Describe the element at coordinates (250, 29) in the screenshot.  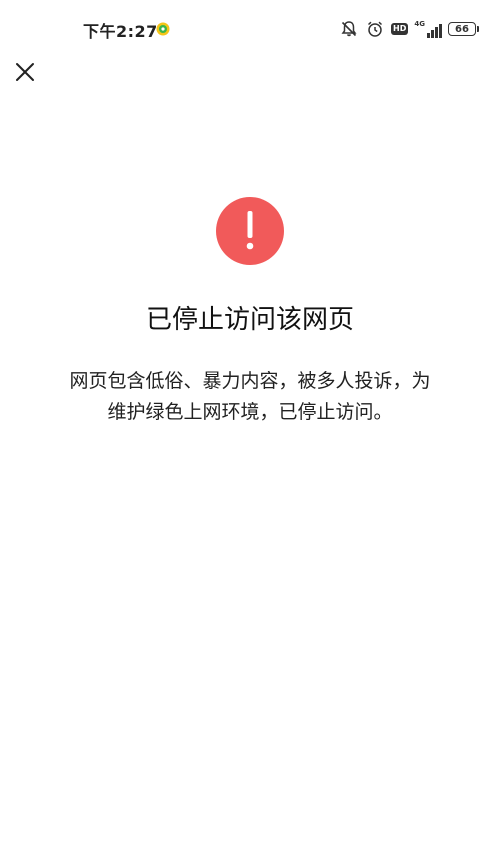
I see `status-bar: 下午2:27 HD 4G 66` at that location.